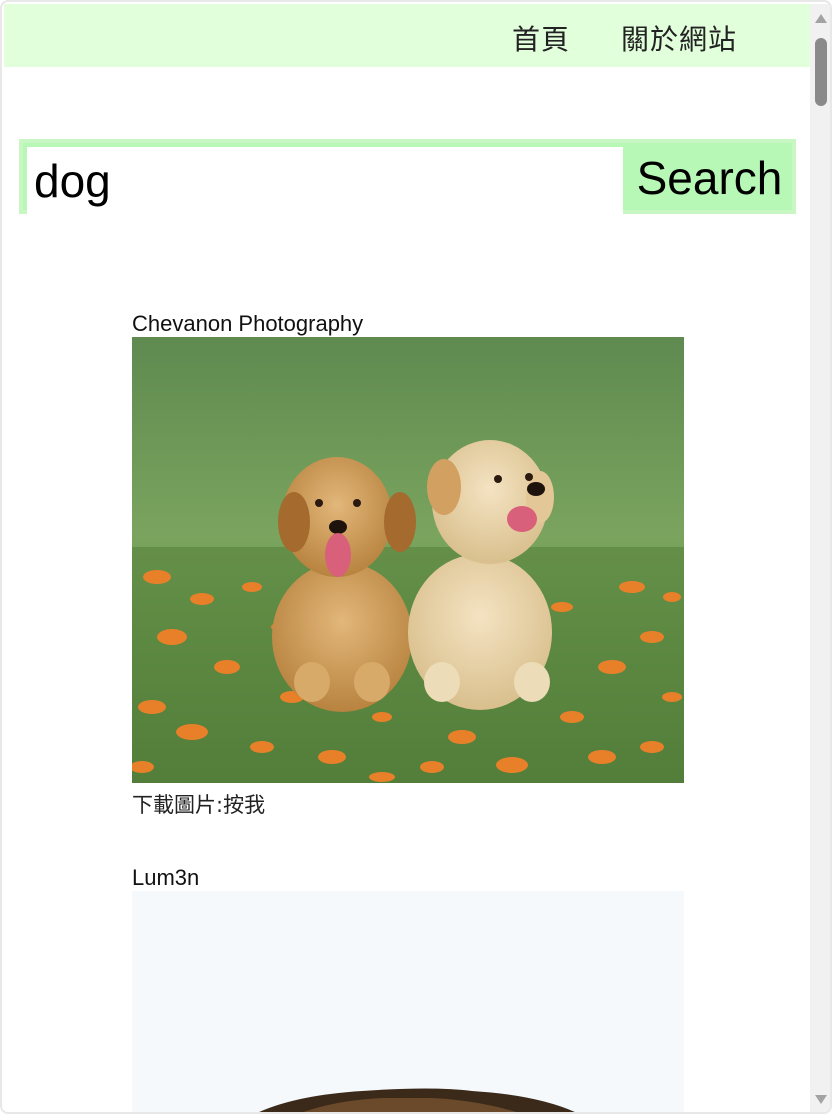 This screenshot has height=1114, width=832. What do you see at coordinates (821, 1099) in the screenshot?
I see `scroll-down-arrow-icon` at bounding box center [821, 1099].